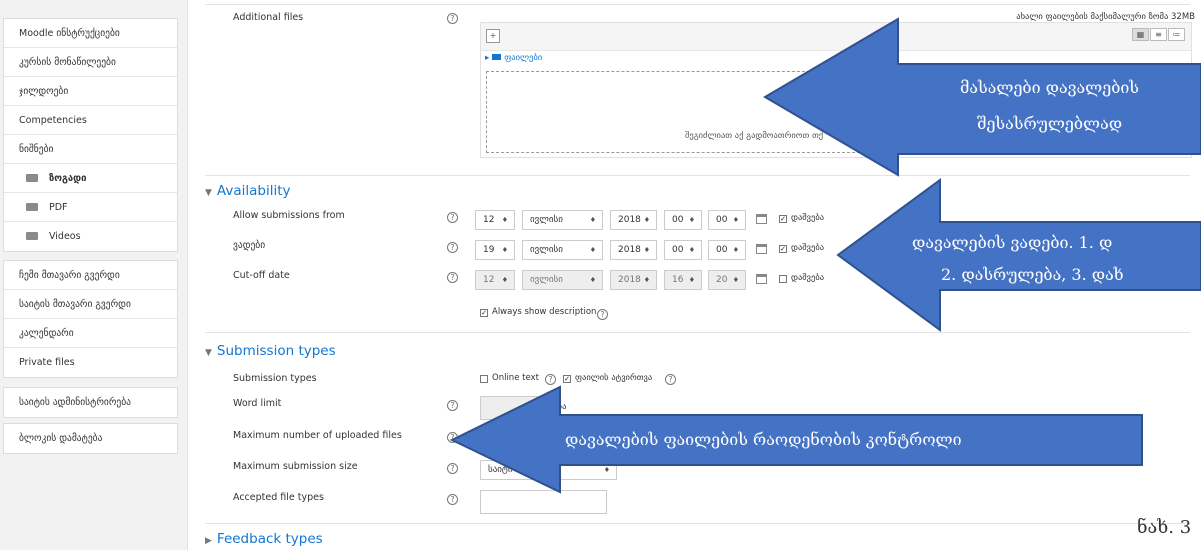 Image resolution: width=1201 pixels, height=550 pixels. Describe the element at coordinates (1049, 87) in the screenshot. I see `materials-callout-line1: მასალები დავალების` at that location.